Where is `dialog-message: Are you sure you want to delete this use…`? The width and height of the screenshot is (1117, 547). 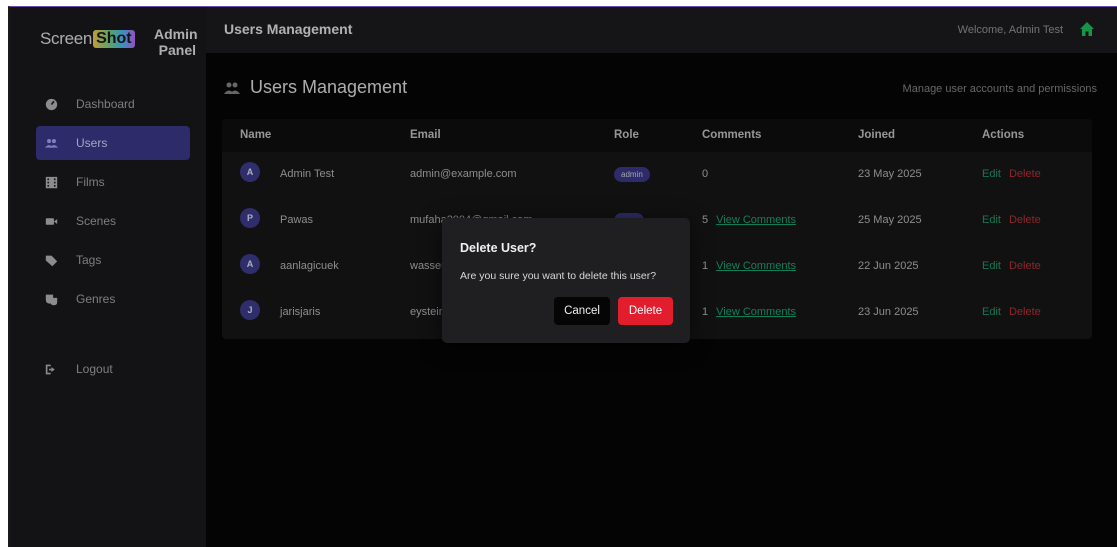 dialog-message: Are you sure you want to delete this use… is located at coordinates (558, 276).